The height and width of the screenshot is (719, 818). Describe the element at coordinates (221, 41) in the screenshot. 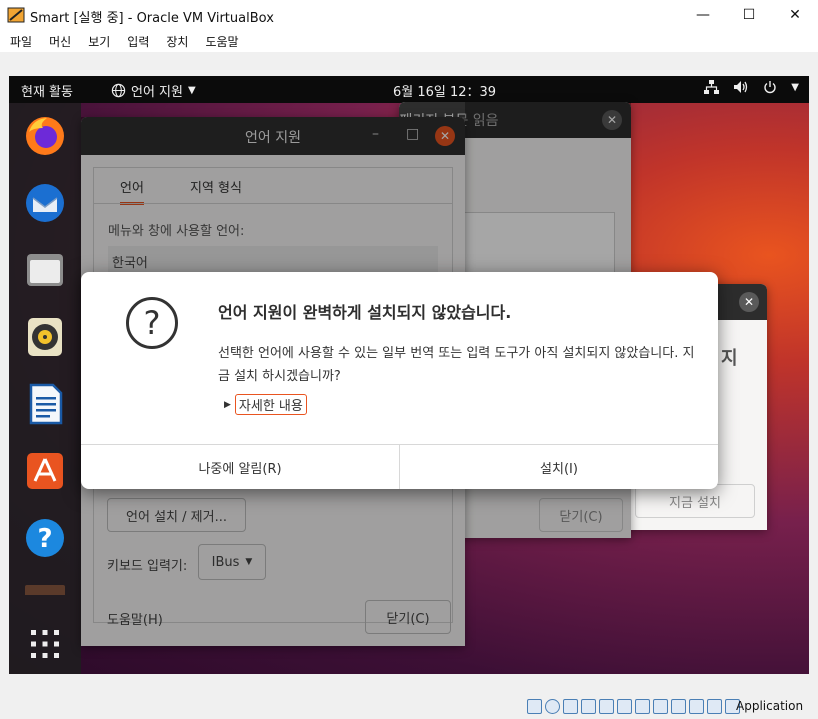

I see `menu-help: 도움말` at that location.